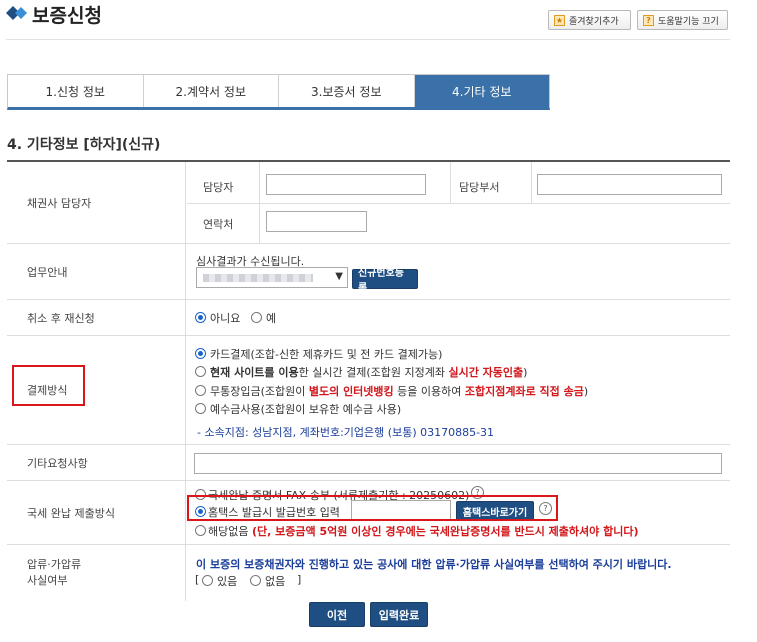  I want to click on bracket-close: ], so click(299, 579).